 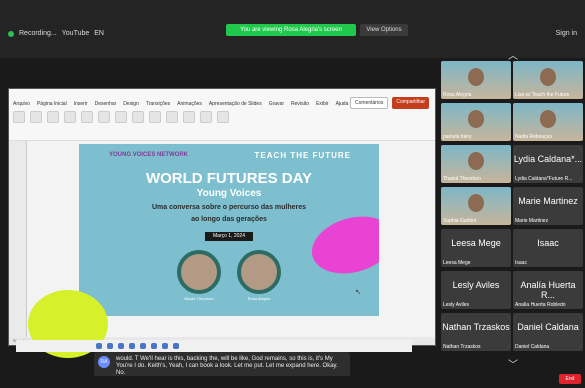 What do you see at coordinates (70, 117) in the screenshot?
I see `font-icon` at bounding box center [70, 117].